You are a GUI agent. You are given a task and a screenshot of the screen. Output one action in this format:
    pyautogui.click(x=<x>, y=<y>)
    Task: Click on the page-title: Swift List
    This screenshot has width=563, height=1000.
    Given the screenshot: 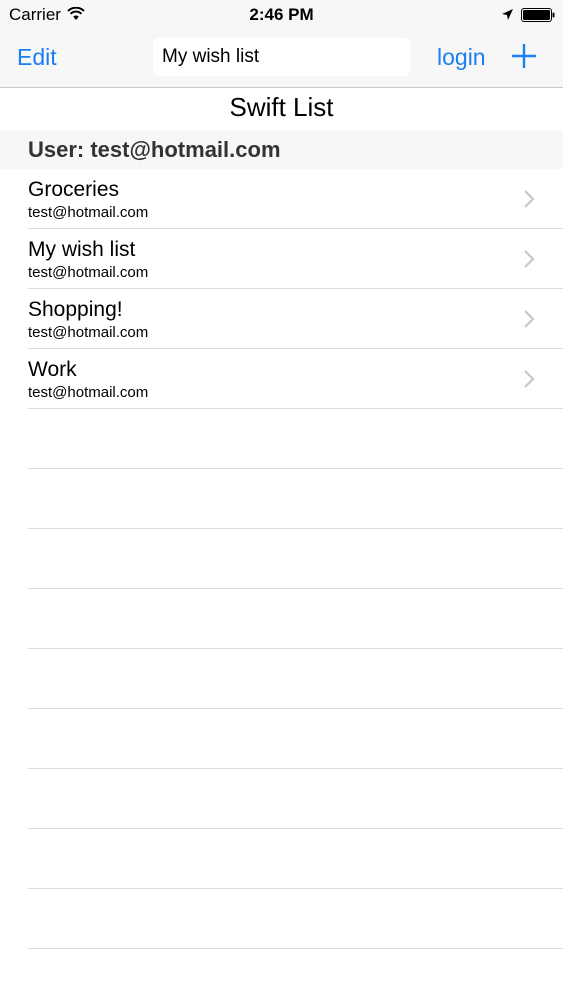 What is the action you would take?
    pyautogui.click(x=281, y=107)
    